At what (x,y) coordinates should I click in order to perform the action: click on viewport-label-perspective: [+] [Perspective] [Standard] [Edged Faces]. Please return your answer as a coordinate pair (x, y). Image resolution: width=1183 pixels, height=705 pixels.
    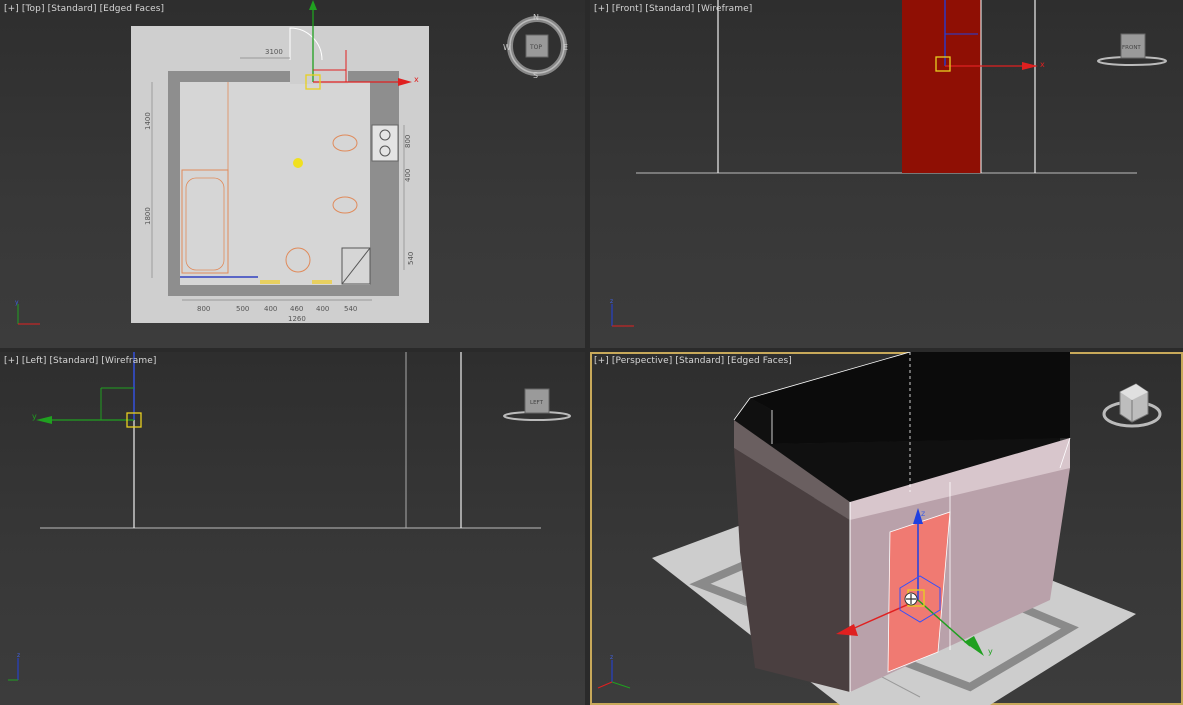
    Looking at the image, I should click on (694, 361).